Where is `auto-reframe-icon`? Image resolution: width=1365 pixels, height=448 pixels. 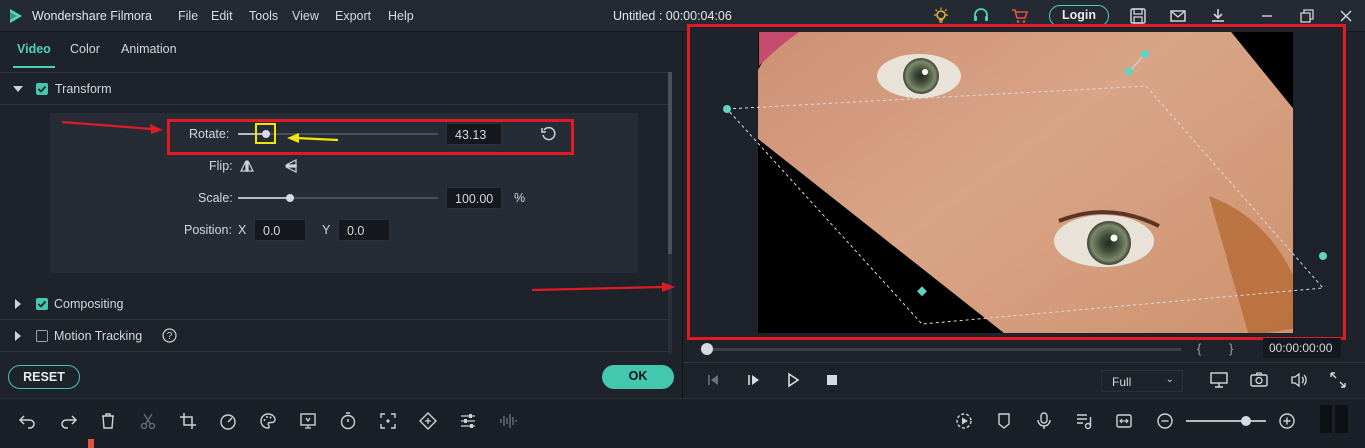
auto-reframe-icon is located at coordinates (388, 421).